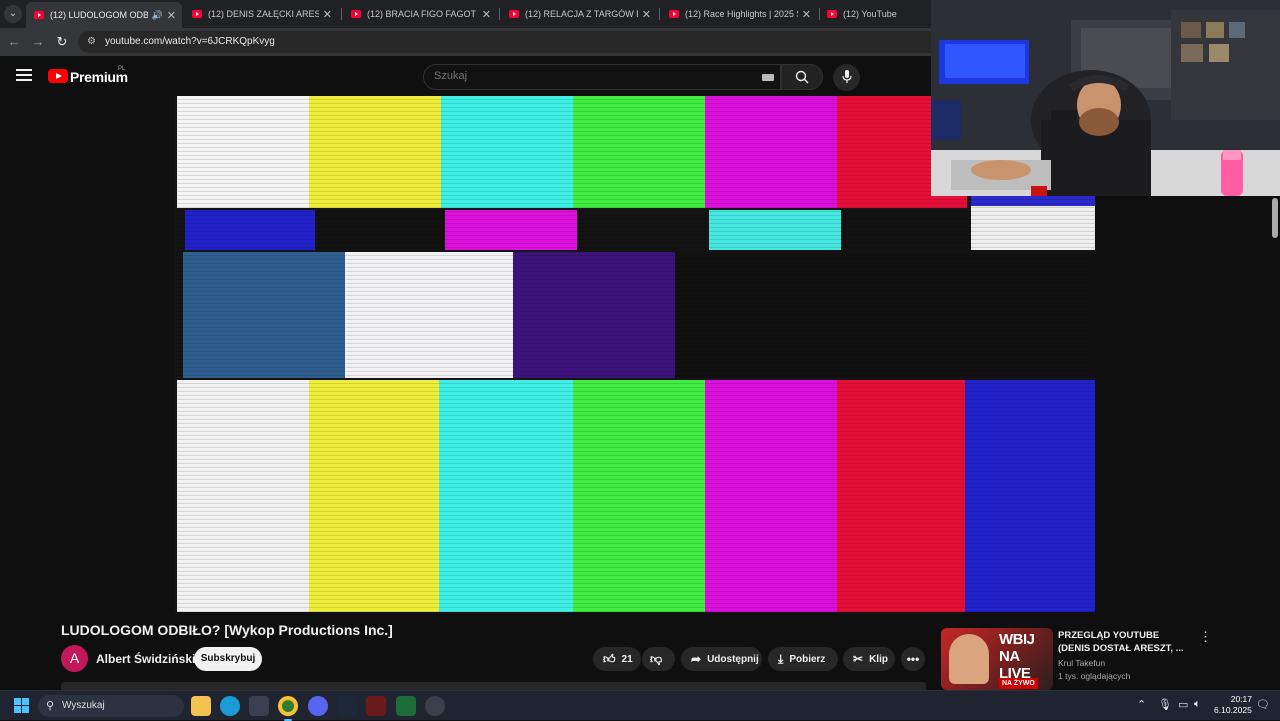 The width and height of the screenshot is (1280, 721). What do you see at coordinates (768, 77) in the screenshot?
I see `keyboard-icon` at bounding box center [768, 77].